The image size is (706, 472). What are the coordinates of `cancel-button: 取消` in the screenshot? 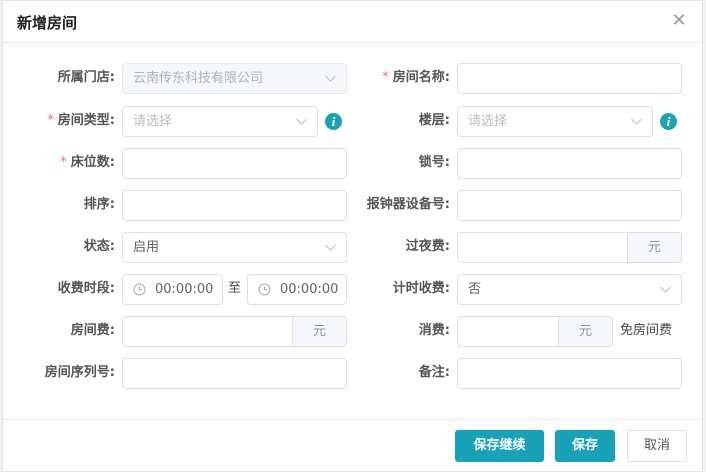 It's located at (657, 446).